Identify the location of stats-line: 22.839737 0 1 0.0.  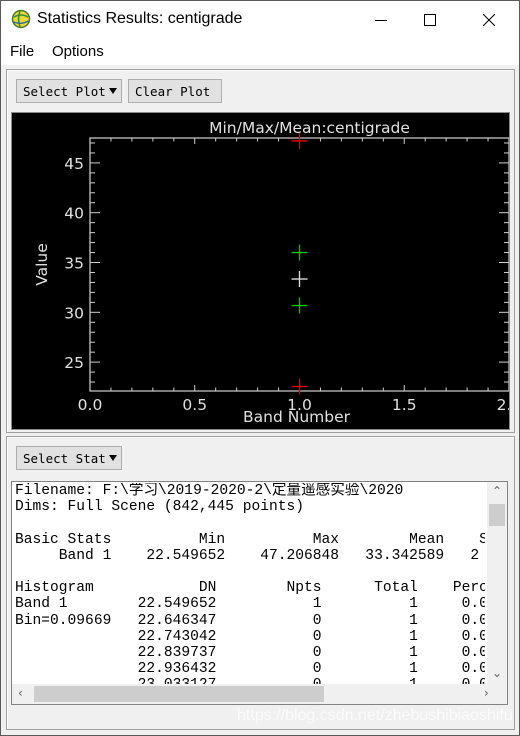
(250, 653).